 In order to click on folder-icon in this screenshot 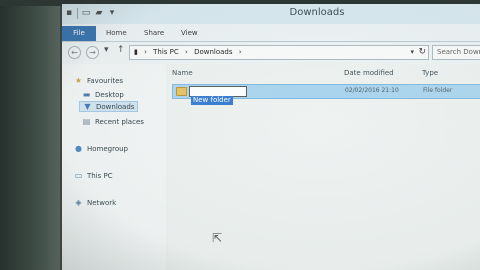, I will do `click(181, 91)`.